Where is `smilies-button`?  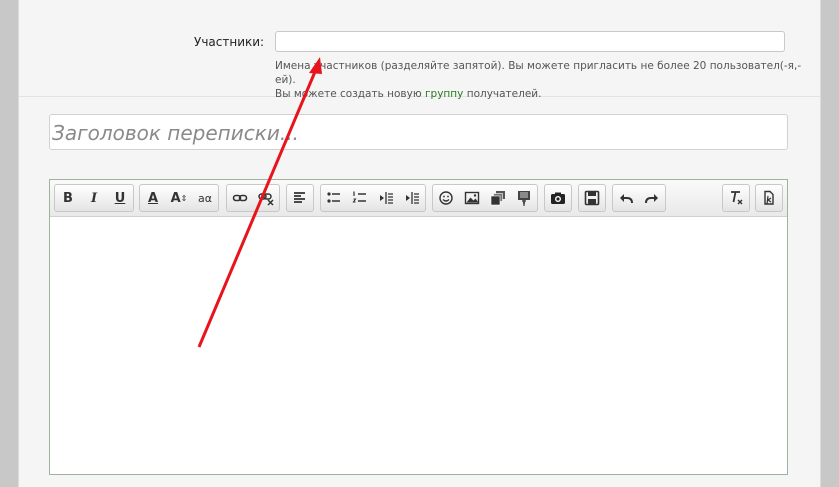
smilies-button is located at coordinates (446, 198).